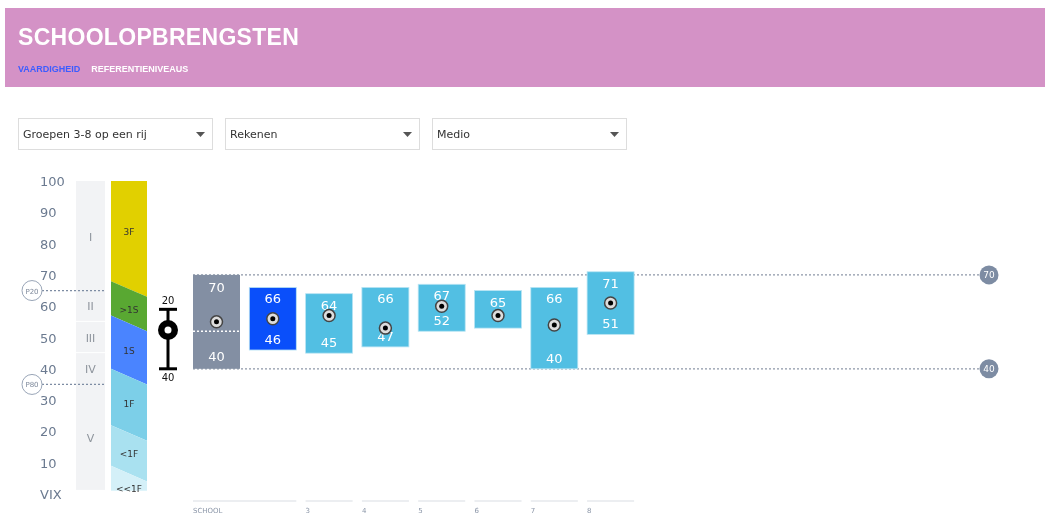 The height and width of the screenshot is (514, 1045). I want to click on niveau-label: IV, so click(90, 369).